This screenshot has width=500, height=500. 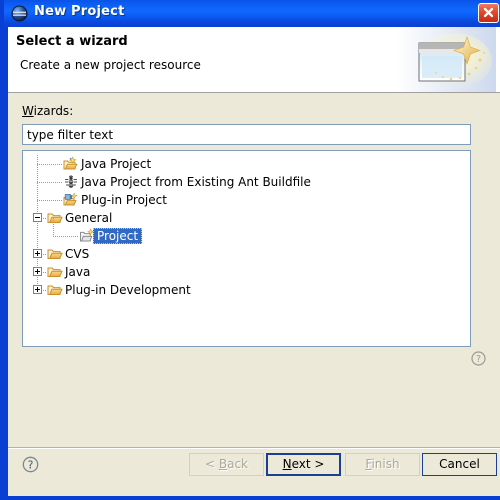 I want to click on tree-item: Java Project, so click(x=246, y=164).